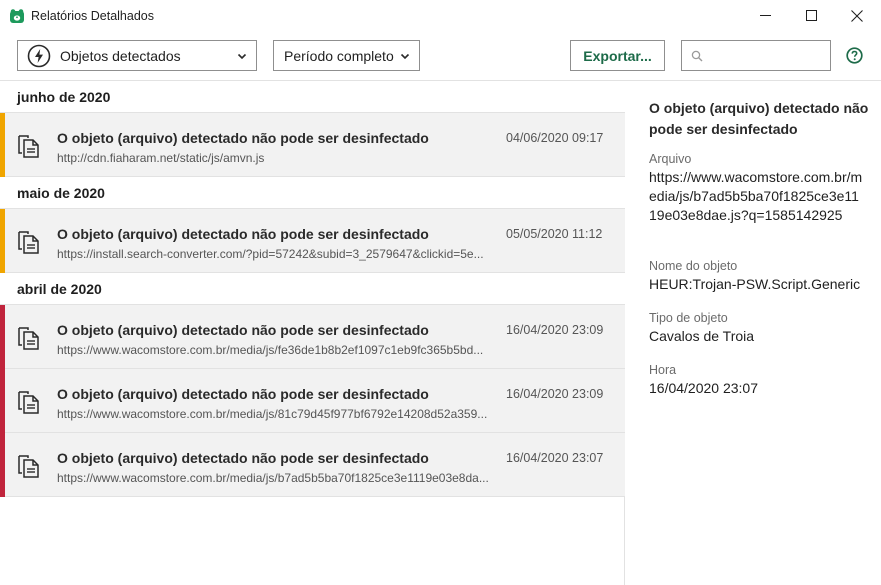 The width and height of the screenshot is (881, 585). I want to click on close-icon, so click(857, 15).